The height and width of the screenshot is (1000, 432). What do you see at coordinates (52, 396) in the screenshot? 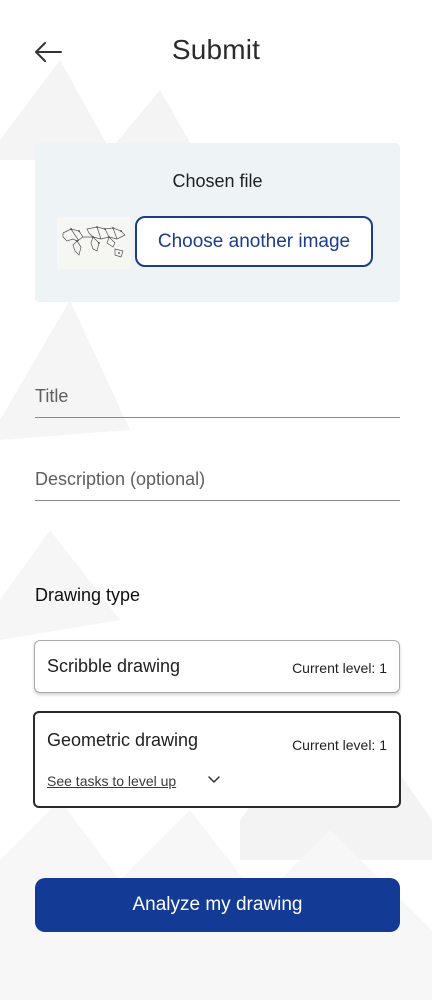
I see `title-placeholder: Title` at bounding box center [52, 396].